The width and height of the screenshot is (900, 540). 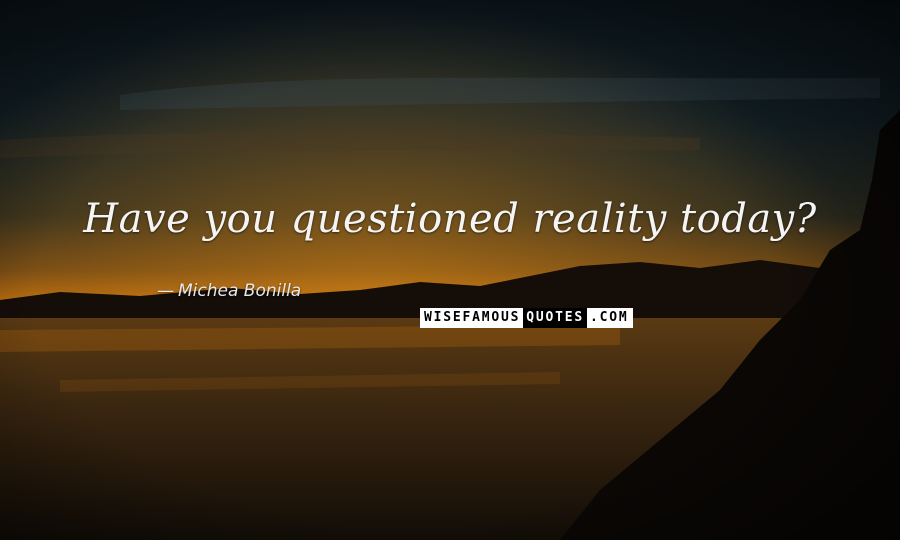 What do you see at coordinates (240, 291) in the screenshot?
I see `author-name: Michea Bonilla` at bounding box center [240, 291].